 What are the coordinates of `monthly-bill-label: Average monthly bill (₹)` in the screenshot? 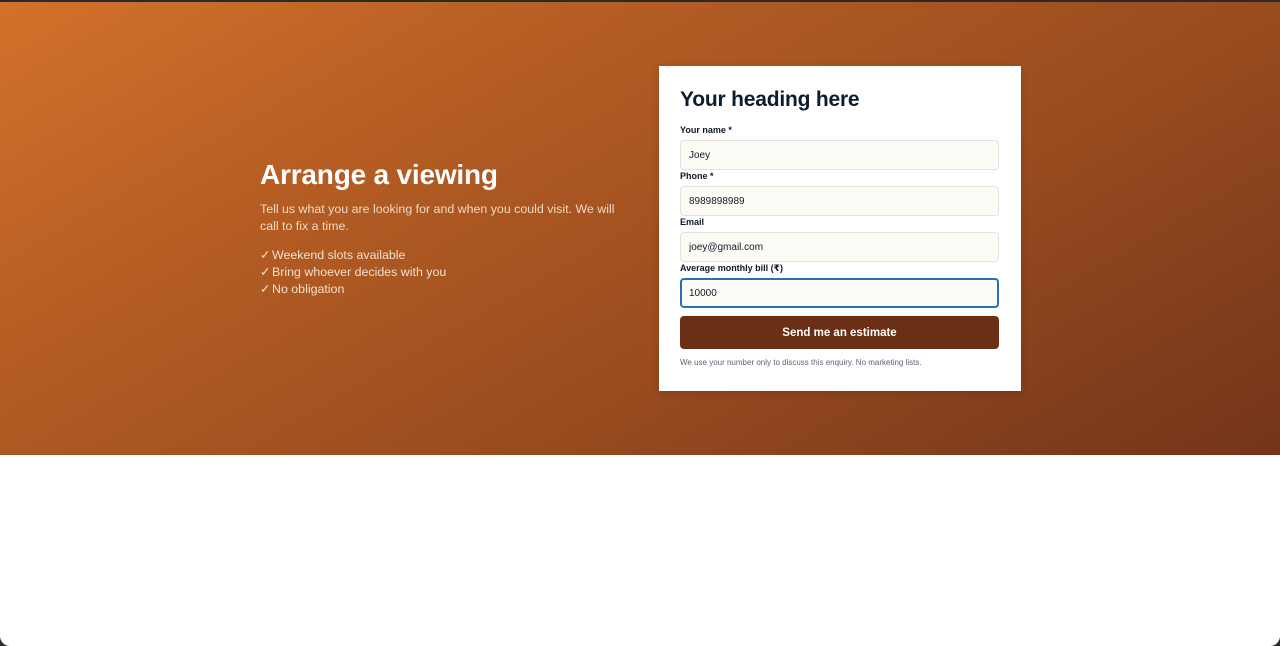 It's located at (731, 268).